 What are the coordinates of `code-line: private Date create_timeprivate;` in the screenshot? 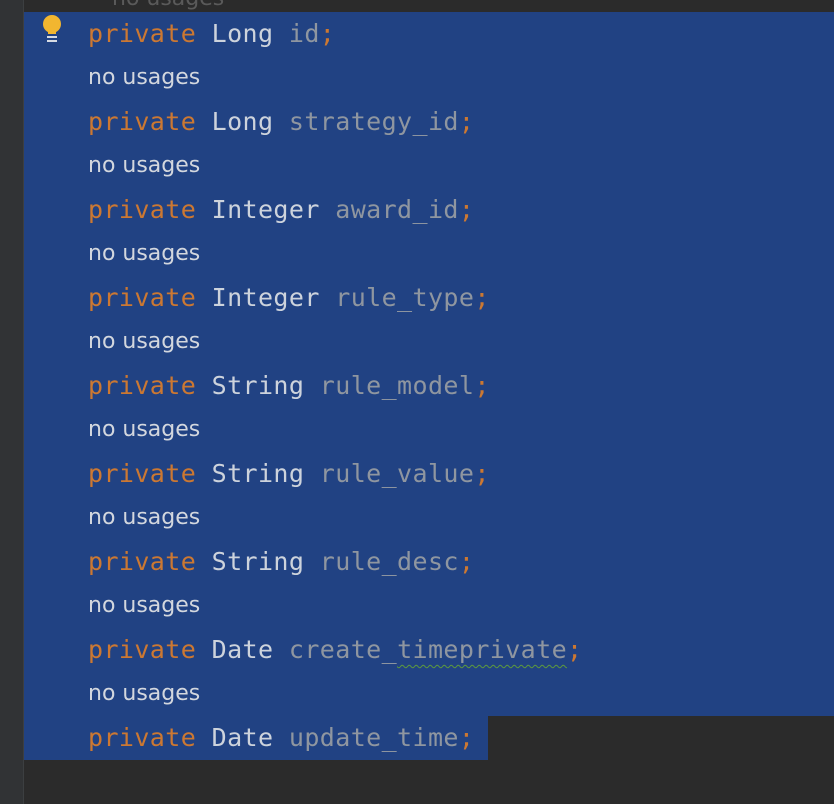 It's located at (335, 650).